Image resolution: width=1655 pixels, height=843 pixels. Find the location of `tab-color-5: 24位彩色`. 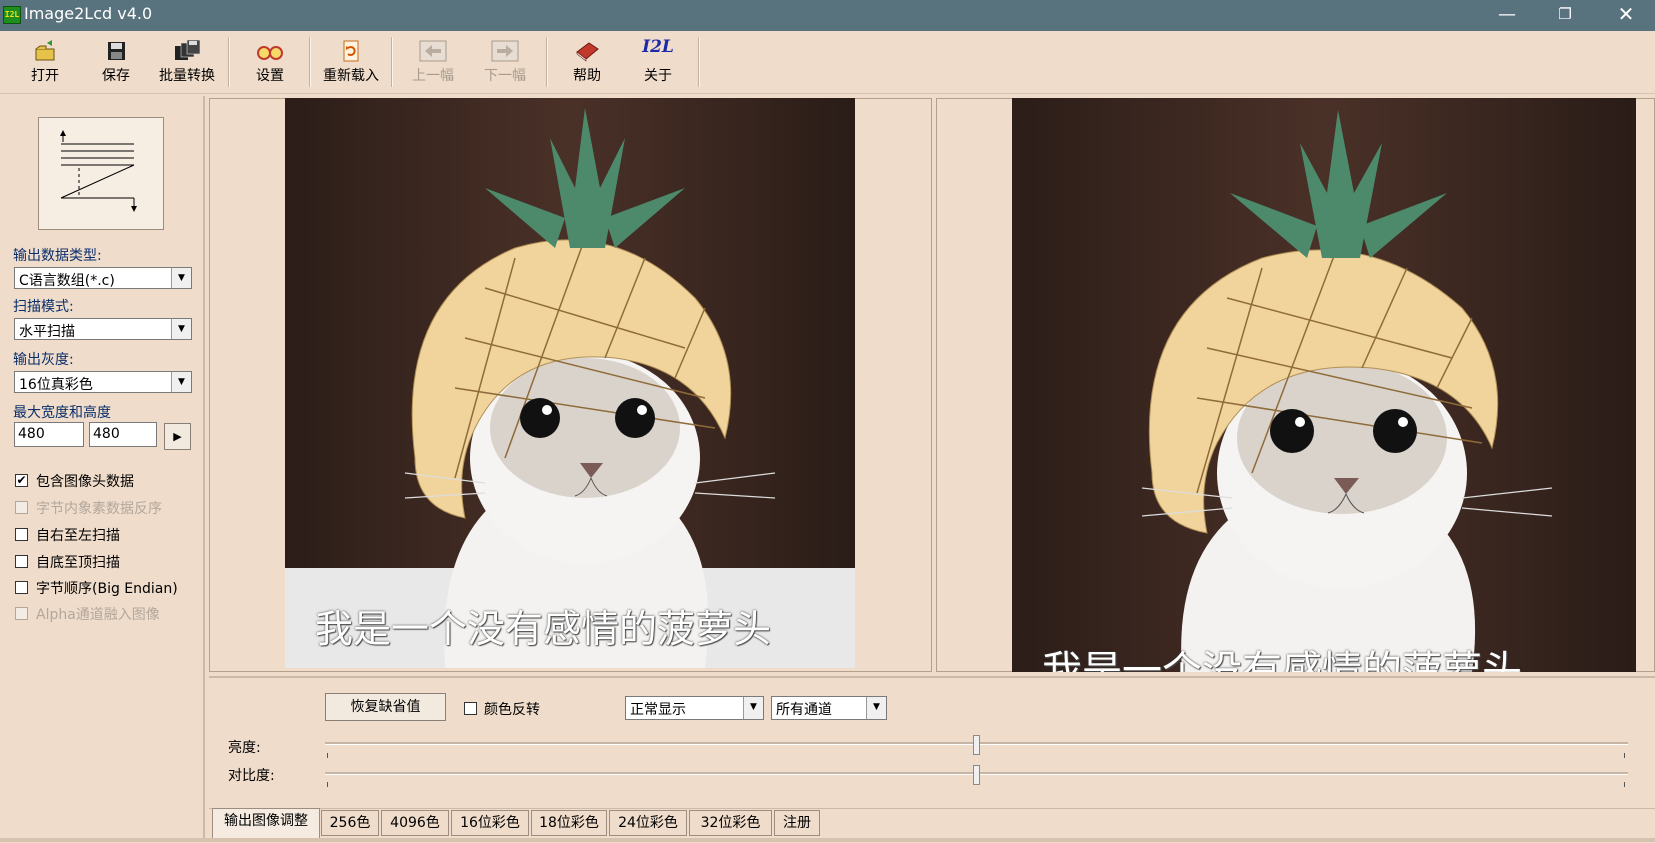

tab-color-5: 24位彩色 is located at coordinates (648, 823).